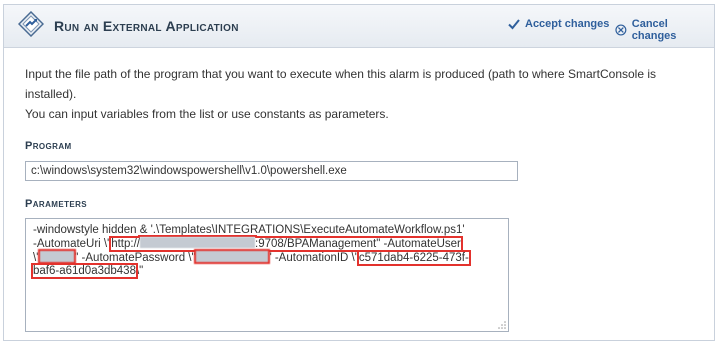 This screenshot has height=341, width=718. Describe the element at coordinates (413, 258) in the screenshot. I see `automation-id-part-1: c571dab4-6225-473f-` at that location.